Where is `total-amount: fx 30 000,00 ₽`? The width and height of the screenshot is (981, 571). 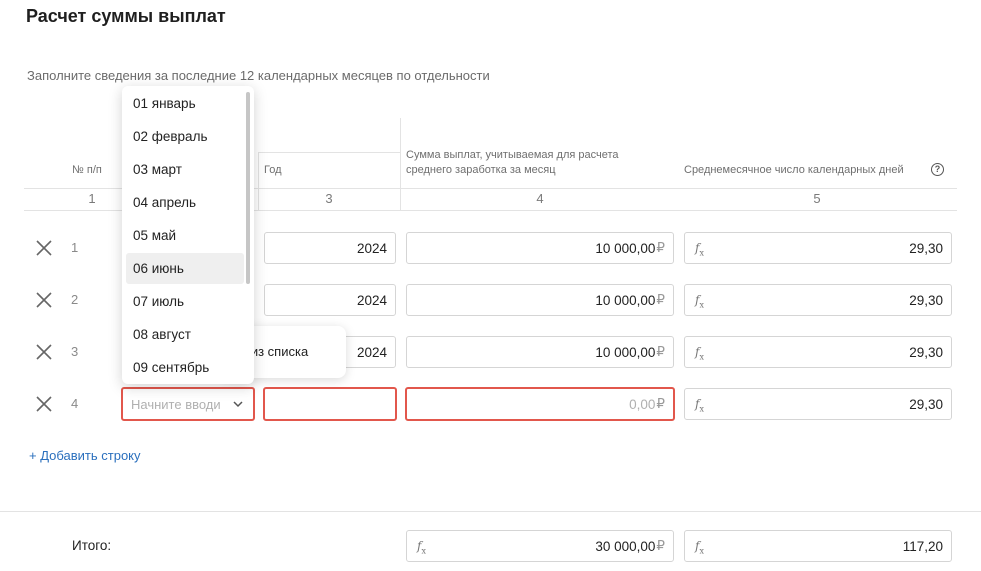
total-amount: fx 30 000,00 ₽ is located at coordinates (540, 546).